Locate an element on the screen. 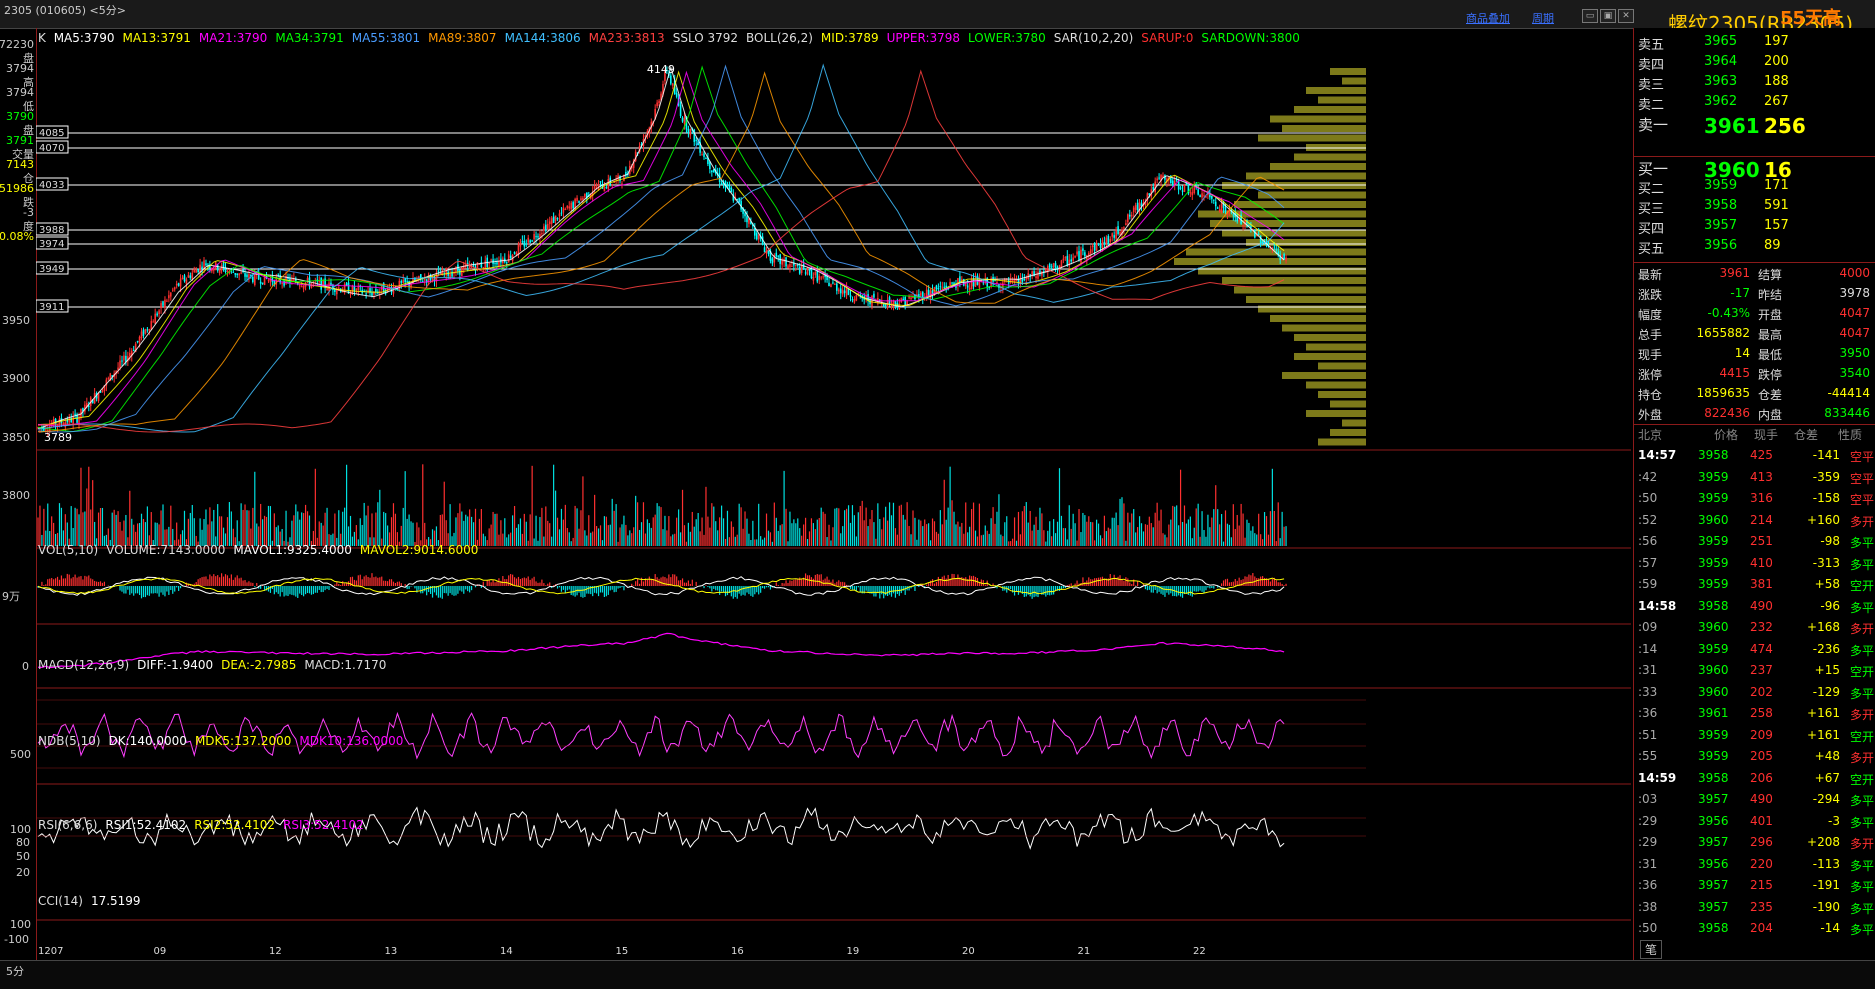  trade-row: :513959209+161空开 is located at coordinates (1754, 737).